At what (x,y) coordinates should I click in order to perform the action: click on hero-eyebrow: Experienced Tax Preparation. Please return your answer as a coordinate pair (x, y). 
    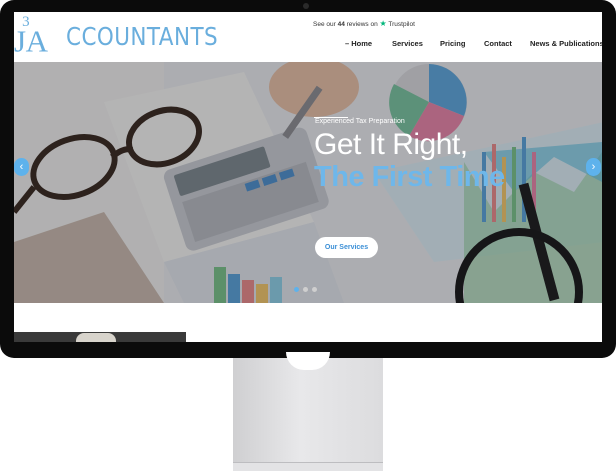
    Looking at the image, I should click on (360, 121).